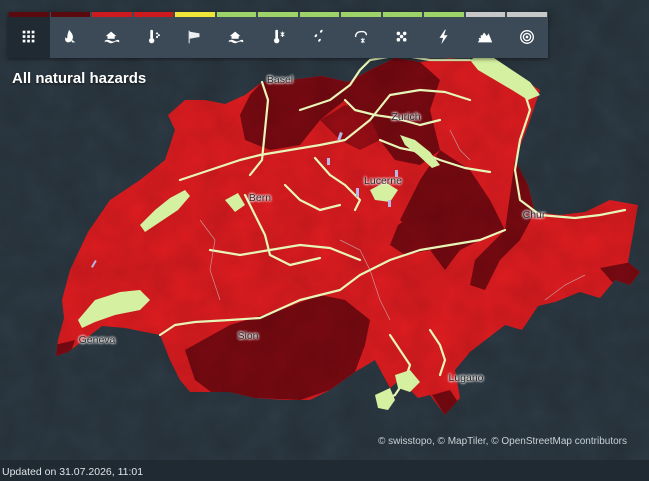 Image resolution: width=649 pixels, height=481 pixels. I want to click on toolbar-button-frost, so click(278, 35).